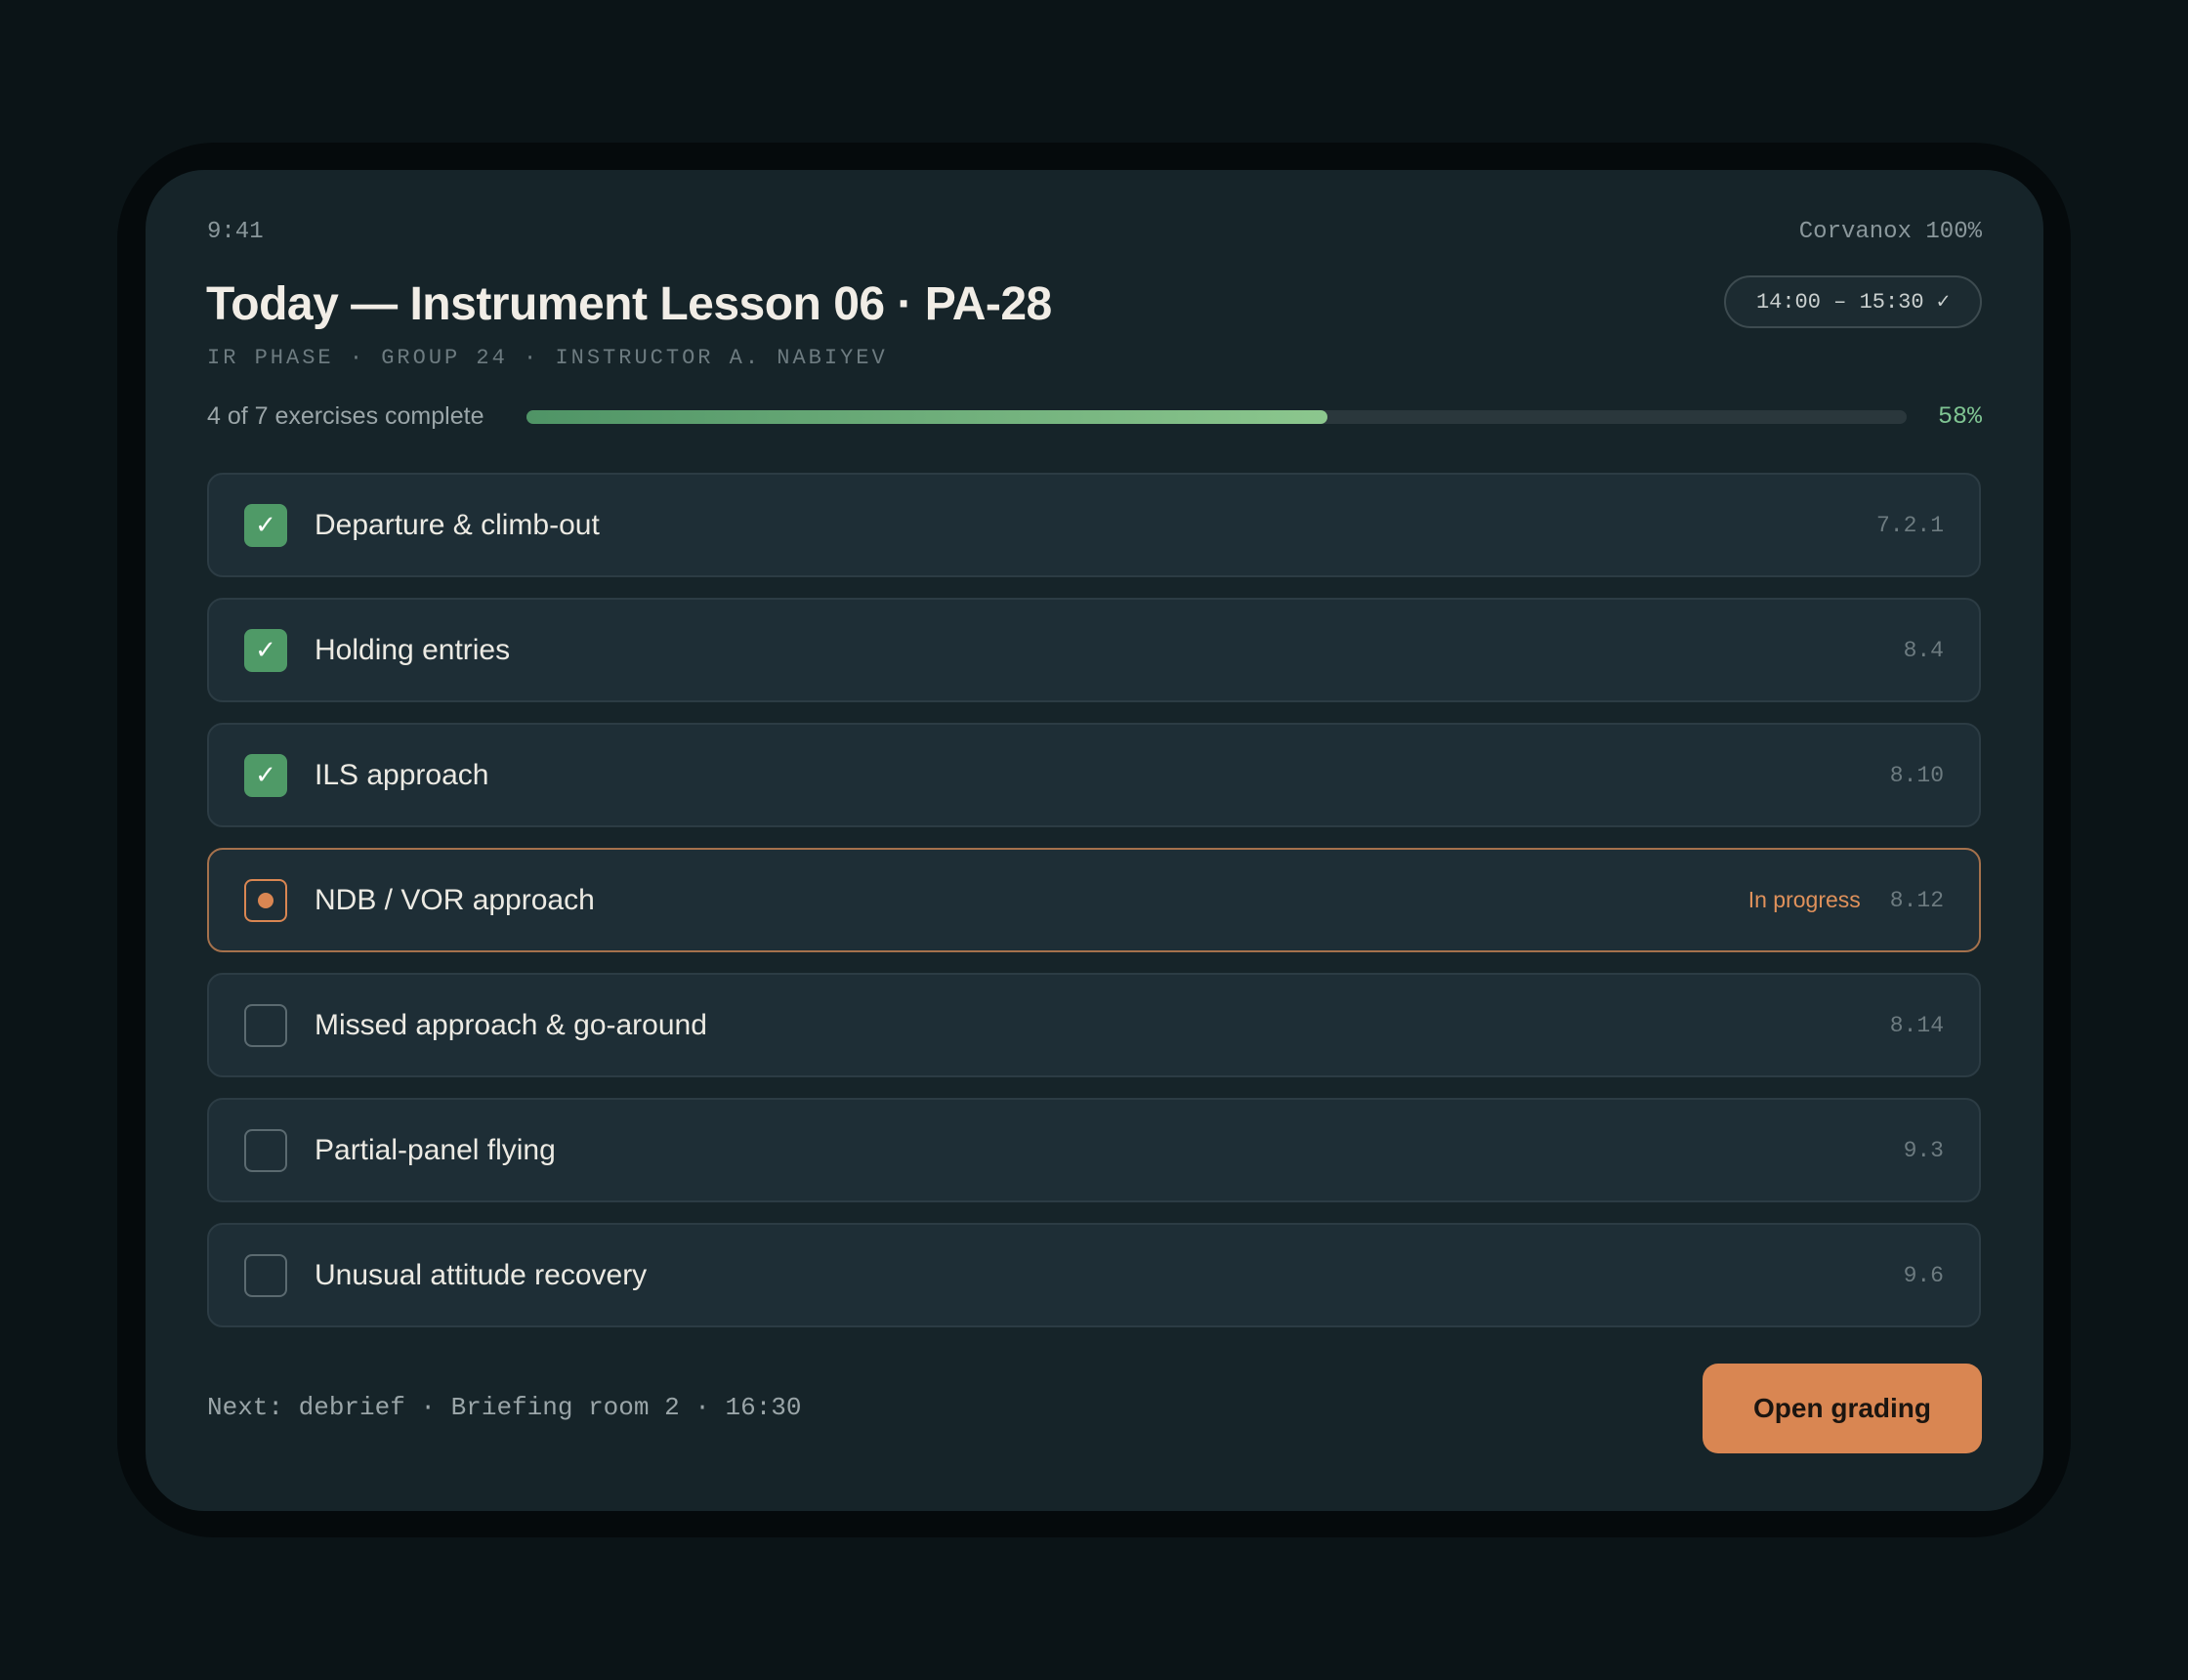 This screenshot has height=1680, width=2188. What do you see at coordinates (1843, 1408) in the screenshot?
I see `open-grading-button: Open grading` at bounding box center [1843, 1408].